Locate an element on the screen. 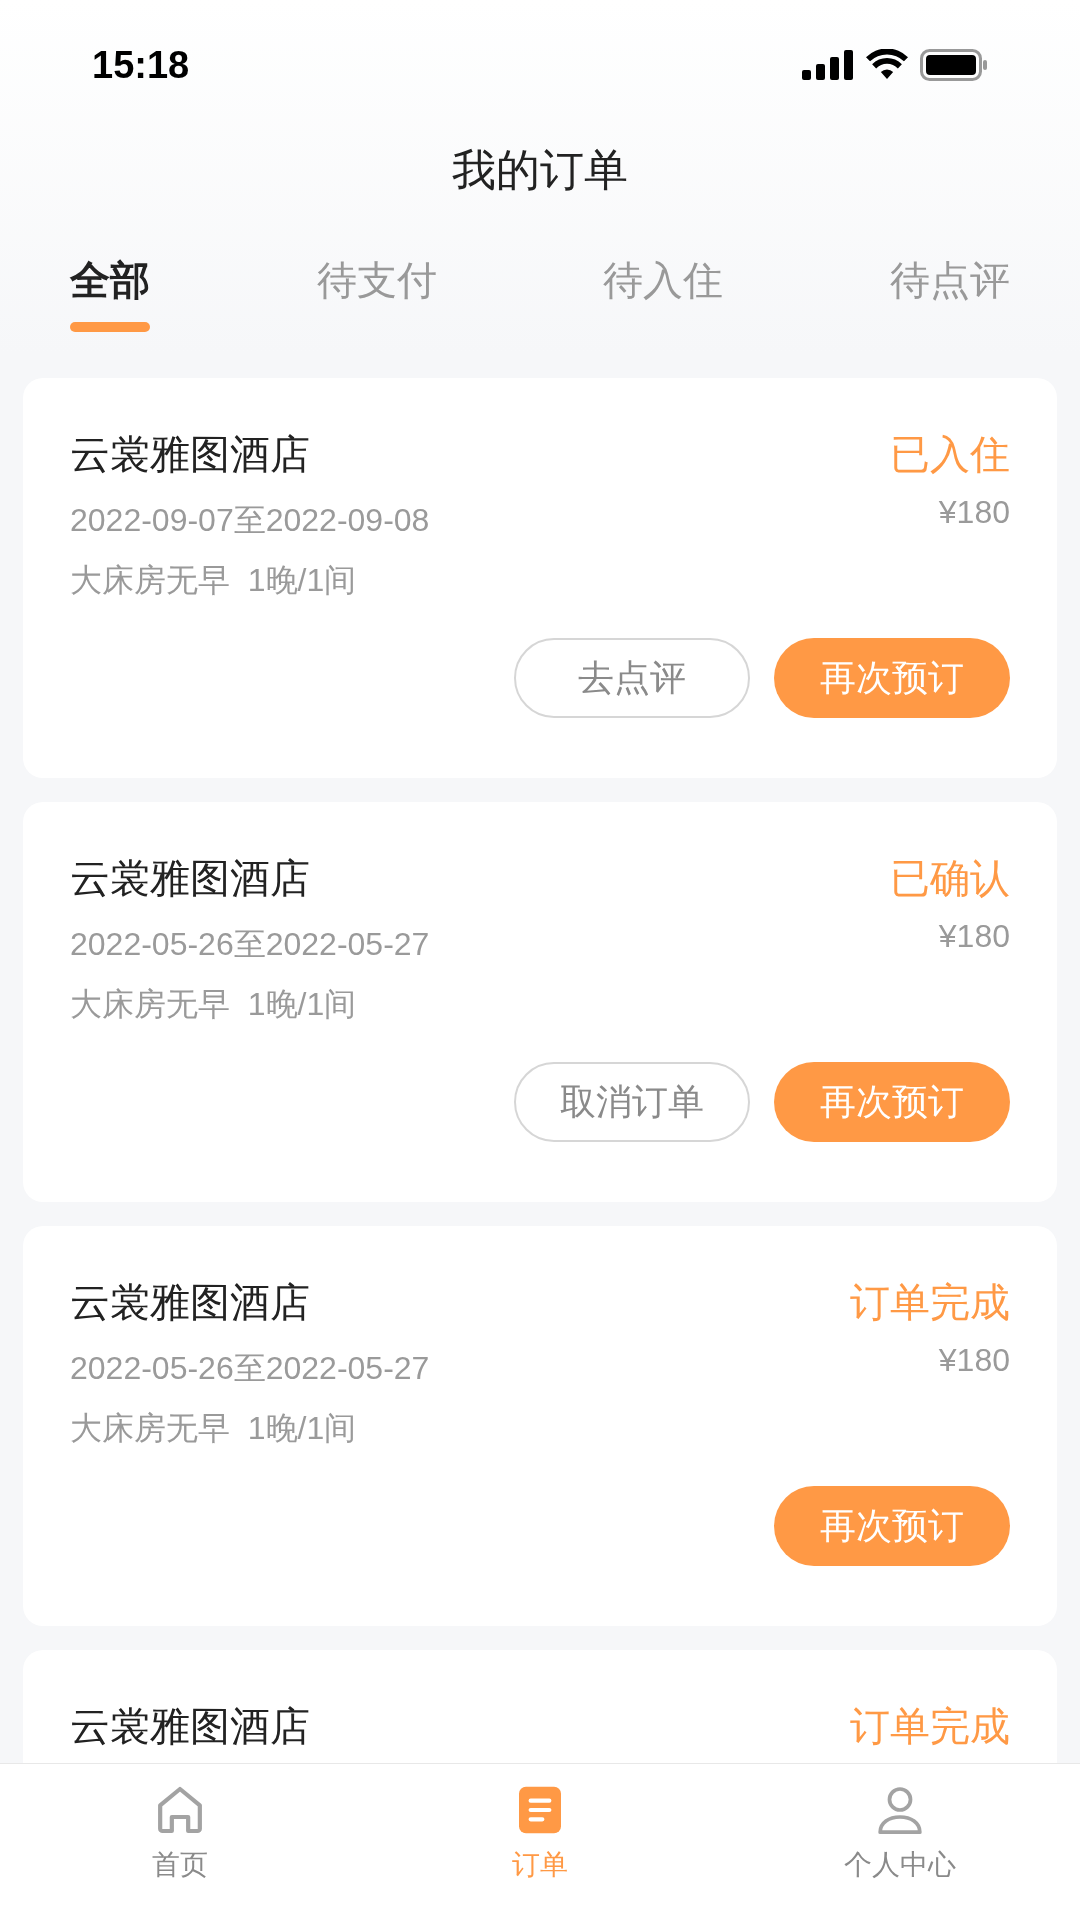  signal-icon is located at coordinates (828, 65).